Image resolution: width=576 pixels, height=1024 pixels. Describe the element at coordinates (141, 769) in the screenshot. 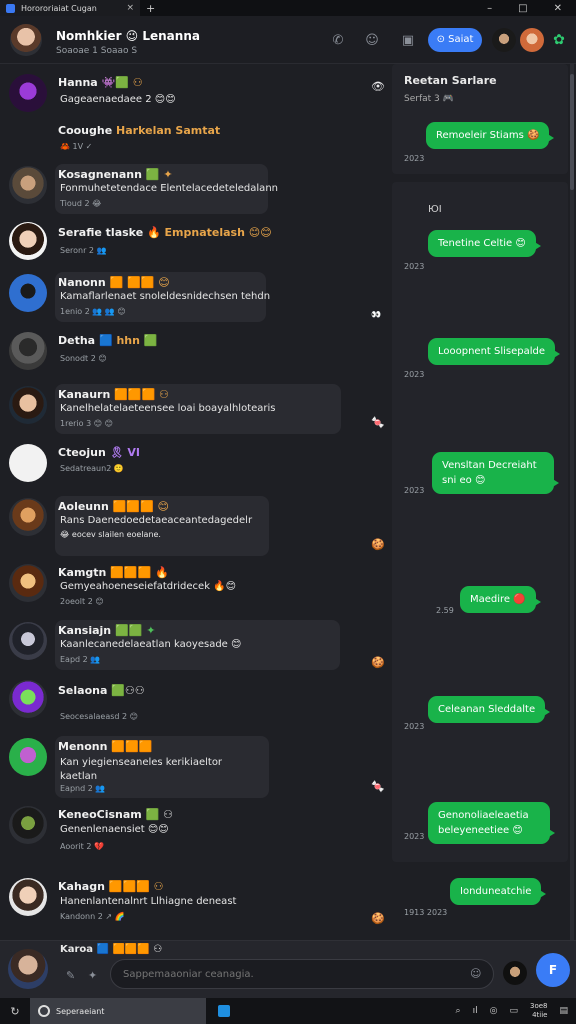

I see `message-text: Kan yiegienseaneles kerikiaeltor kaetlan` at that location.